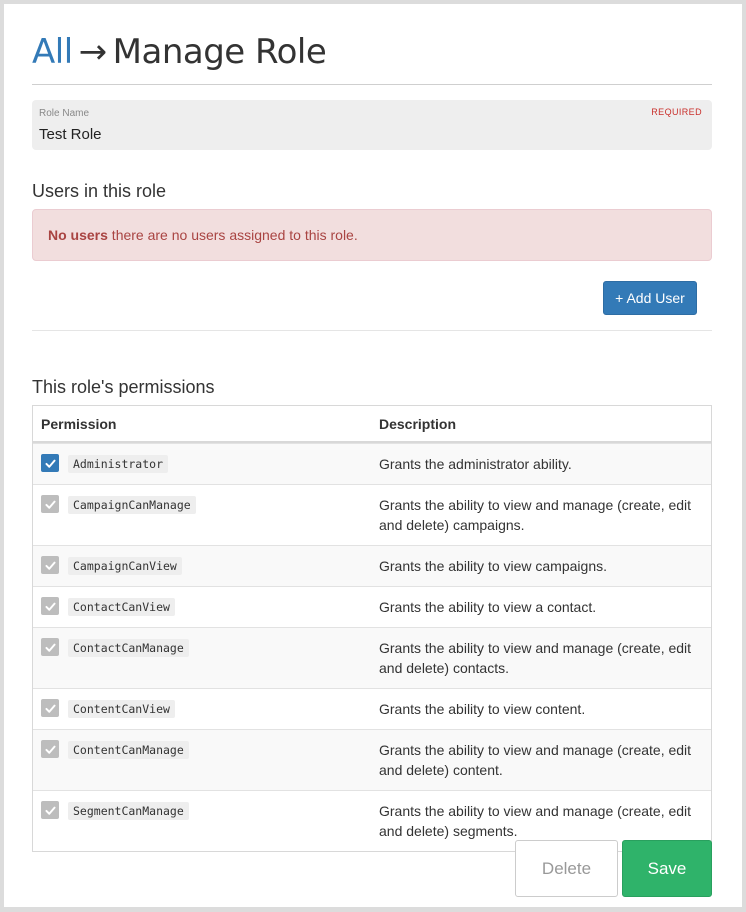 Image resolution: width=746 pixels, height=912 pixels. Describe the element at coordinates (202, 607) in the screenshot. I see `permission-cell: ContactCanView` at that location.